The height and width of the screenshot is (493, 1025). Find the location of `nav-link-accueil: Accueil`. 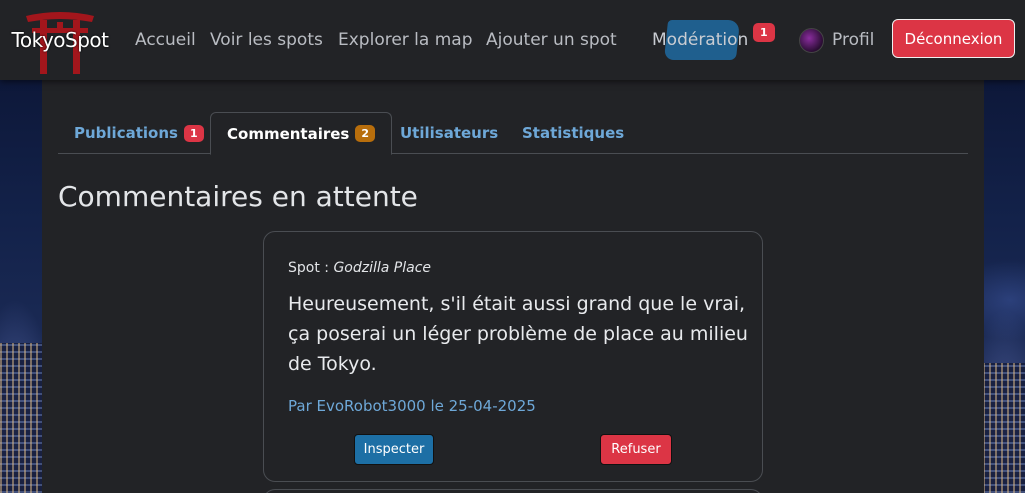

nav-link-accueil: Accueil is located at coordinates (165, 40).